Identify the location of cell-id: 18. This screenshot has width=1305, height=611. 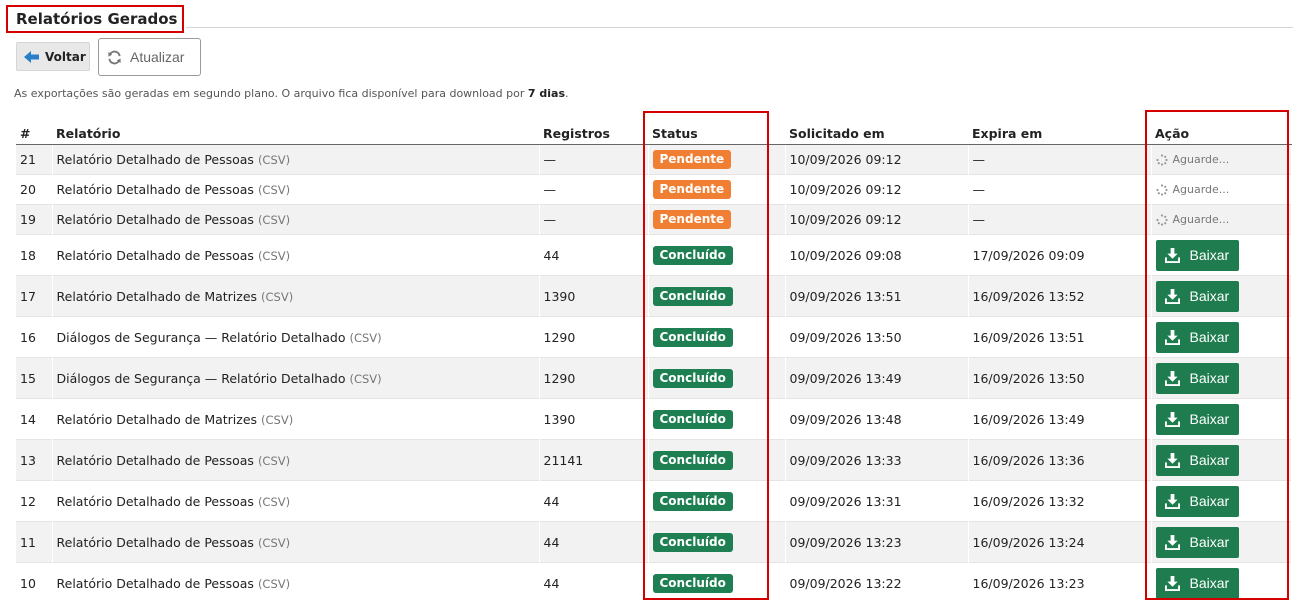
(34, 255).